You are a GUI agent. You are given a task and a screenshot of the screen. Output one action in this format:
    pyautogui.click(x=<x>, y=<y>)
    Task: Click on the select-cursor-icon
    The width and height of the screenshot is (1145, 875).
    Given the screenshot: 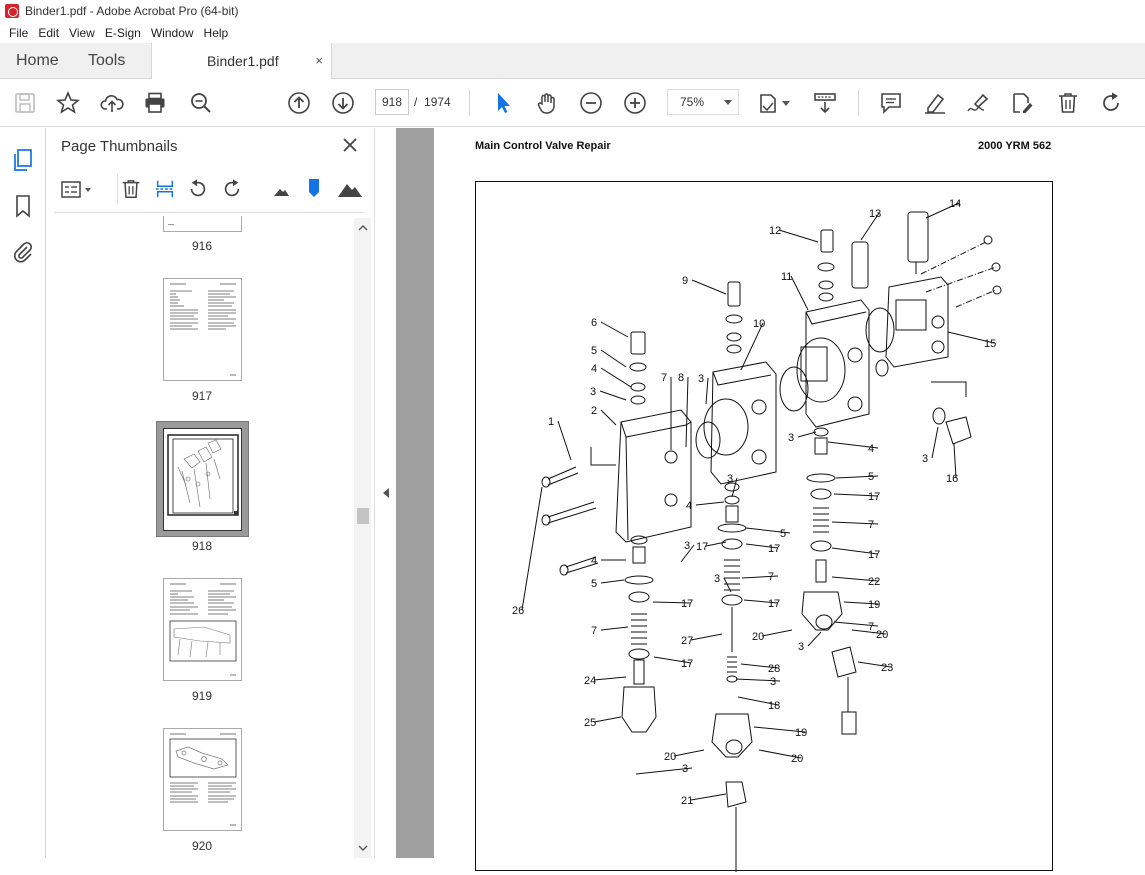 What is the action you would take?
    pyautogui.click(x=503, y=103)
    